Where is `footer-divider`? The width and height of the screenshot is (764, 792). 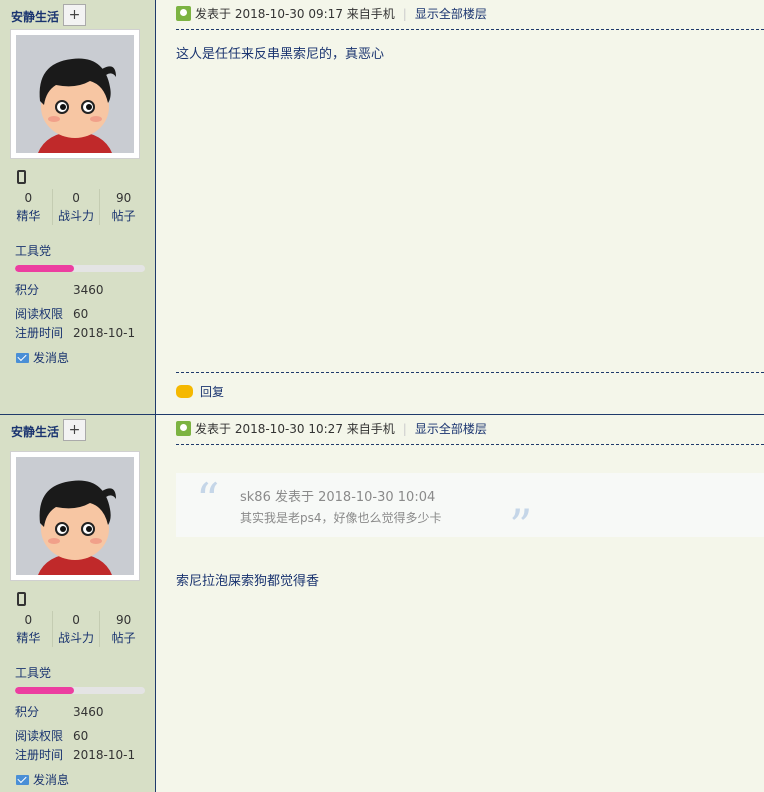
footer-divider is located at coordinates (470, 372).